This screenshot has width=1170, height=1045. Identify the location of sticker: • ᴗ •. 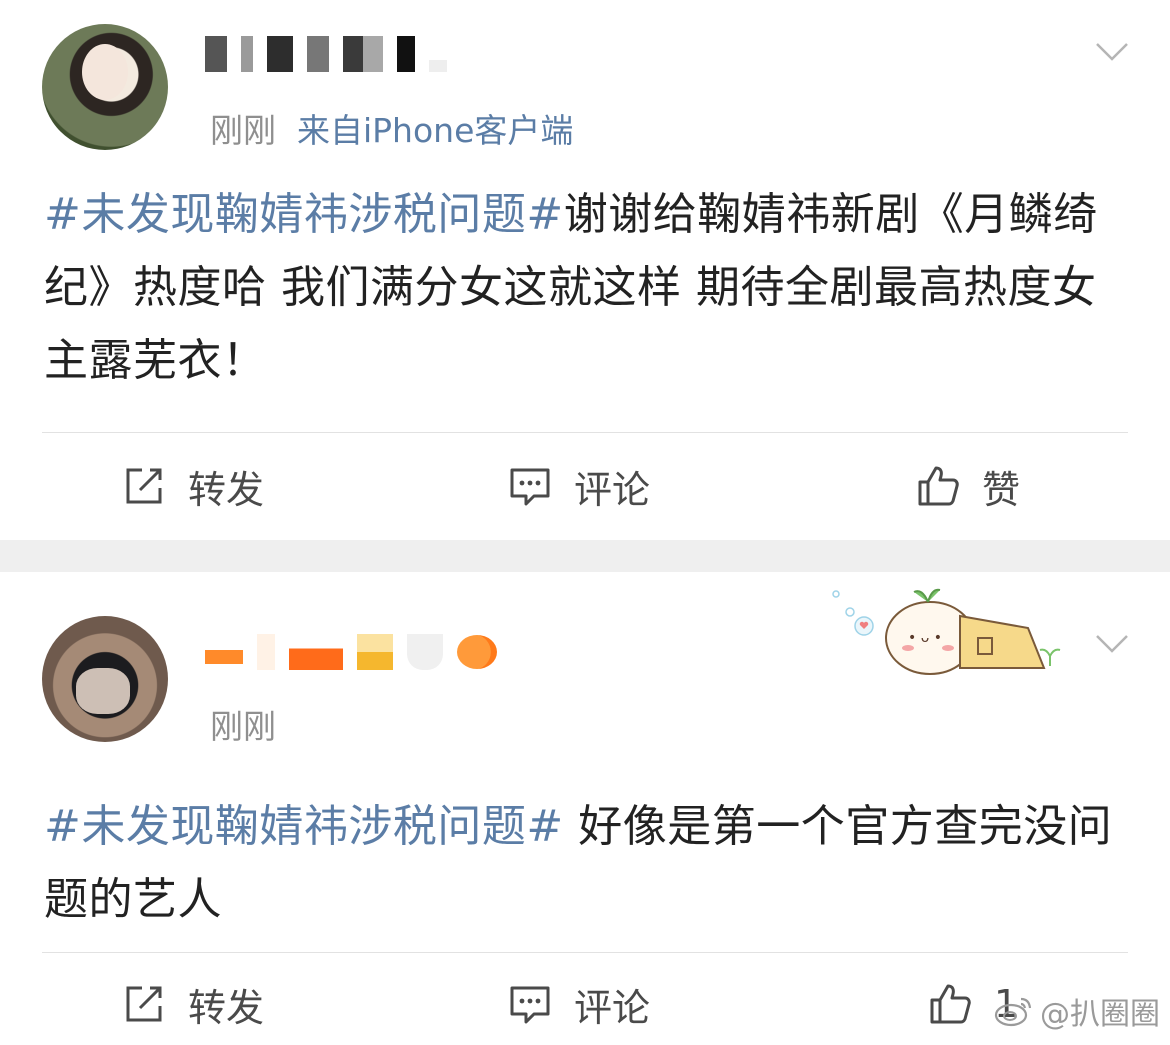
(946, 631).